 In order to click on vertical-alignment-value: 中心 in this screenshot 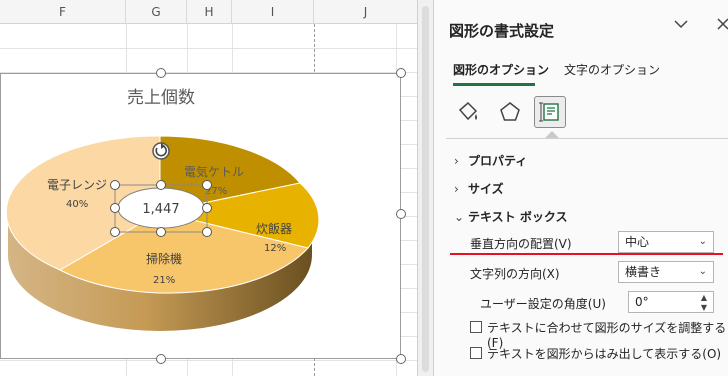, I will do `click(637, 242)`.